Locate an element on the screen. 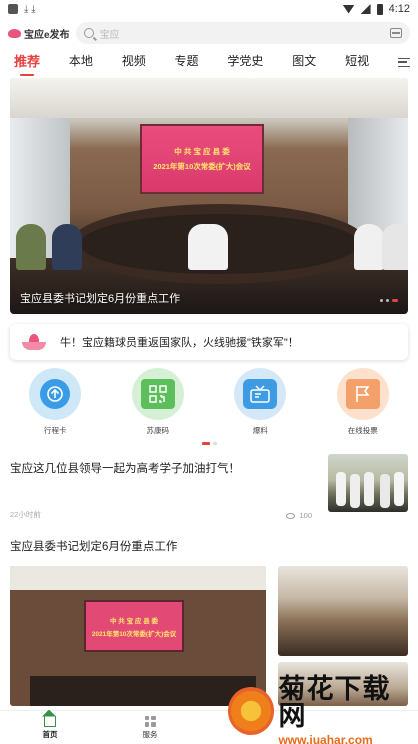  tab-recommend: 推荐 is located at coordinates (27, 62).